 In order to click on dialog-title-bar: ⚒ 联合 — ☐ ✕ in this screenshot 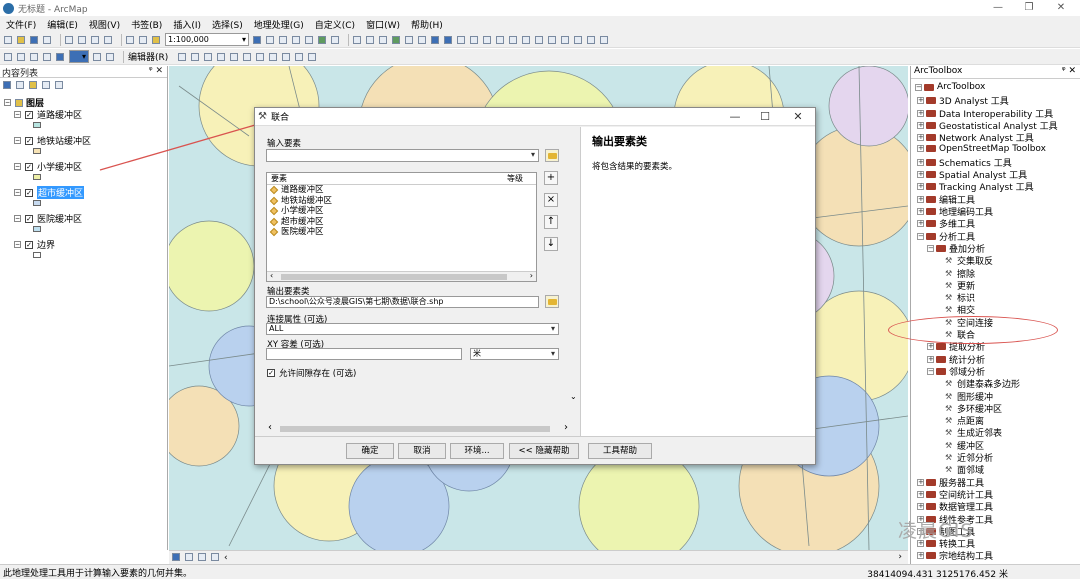, I will do `click(535, 117)`.